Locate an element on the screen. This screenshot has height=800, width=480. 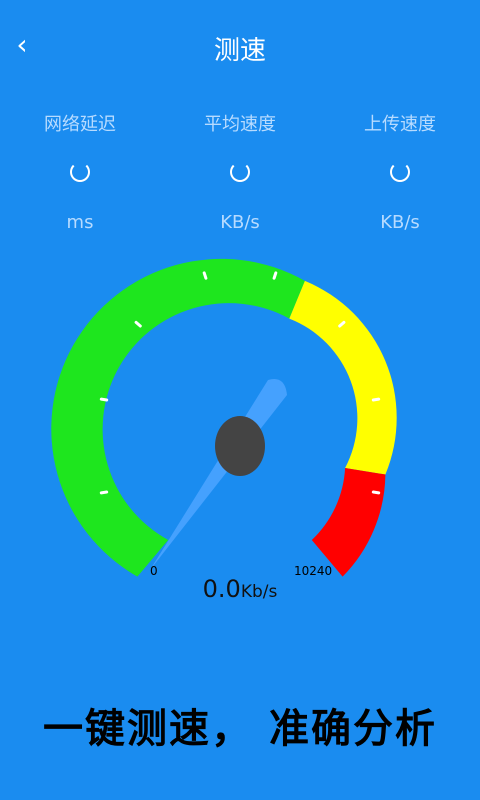
slogan-text: 一键测速， 准确分析 is located at coordinates (240, 728).